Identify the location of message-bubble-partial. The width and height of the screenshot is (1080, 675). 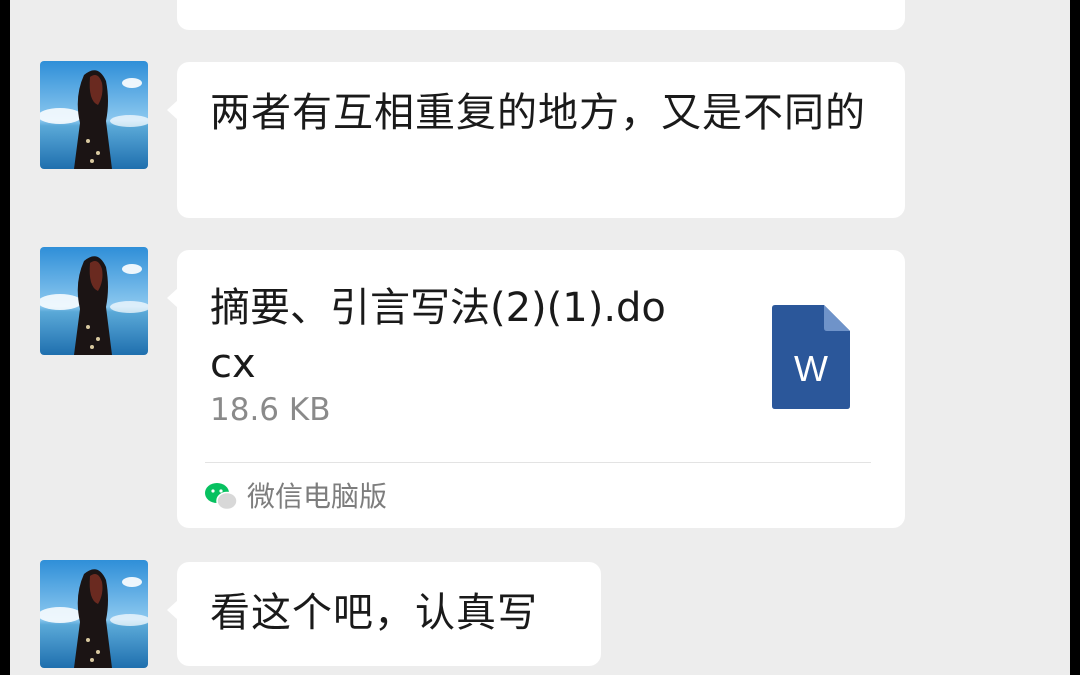
(541, 15).